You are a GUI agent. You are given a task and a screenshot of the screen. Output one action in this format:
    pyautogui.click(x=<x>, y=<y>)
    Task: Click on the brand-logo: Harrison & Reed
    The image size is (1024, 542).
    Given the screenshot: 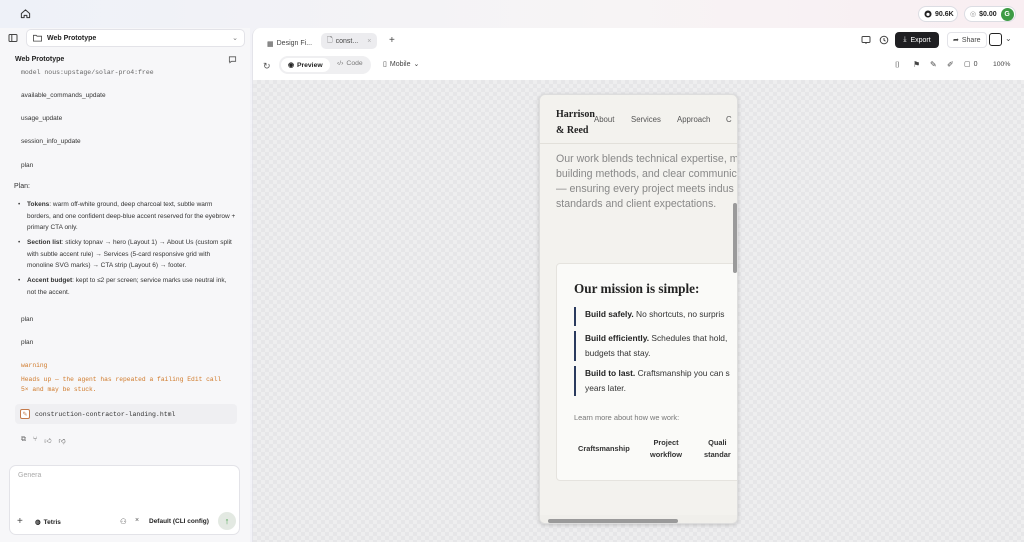 What is the action you would take?
    pyautogui.click(x=575, y=123)
    